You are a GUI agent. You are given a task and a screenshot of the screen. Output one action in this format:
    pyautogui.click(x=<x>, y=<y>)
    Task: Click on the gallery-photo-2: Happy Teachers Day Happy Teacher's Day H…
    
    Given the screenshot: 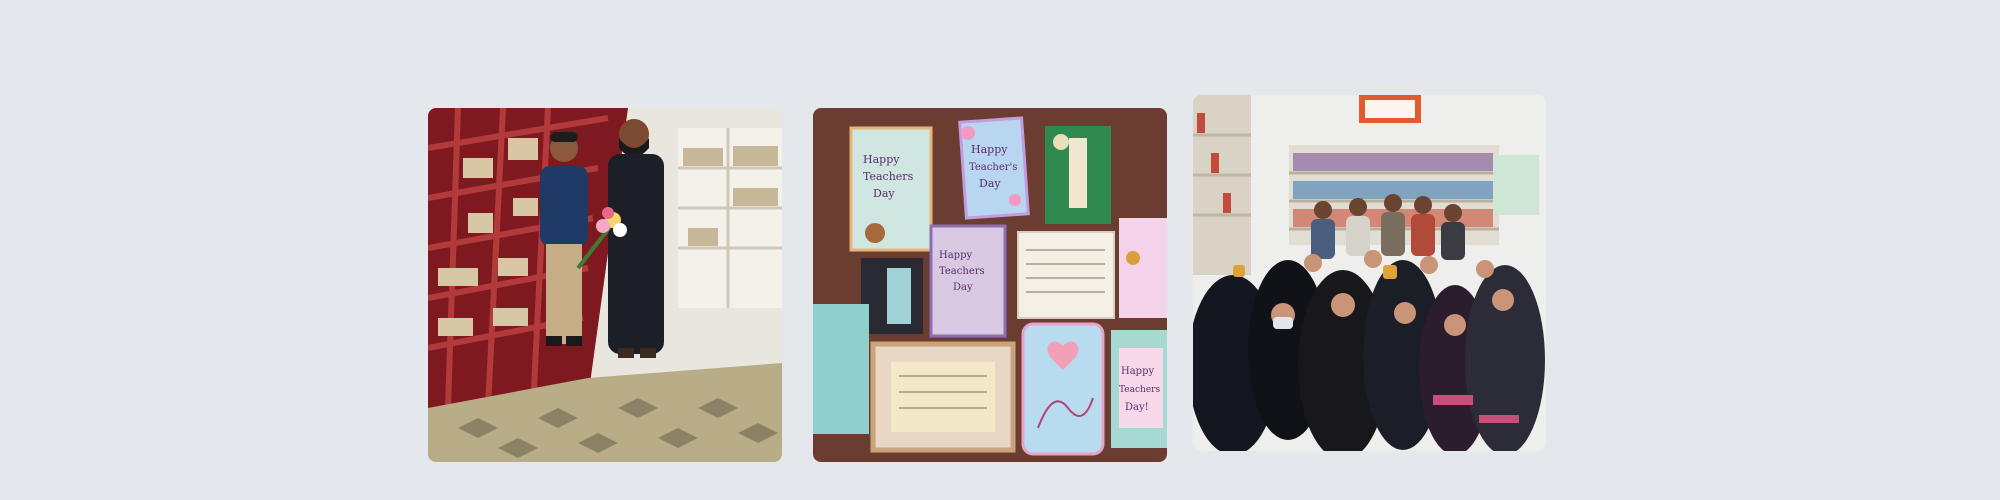 What is the action you would take?
    pyautogui.click(x=990, y=285)
    